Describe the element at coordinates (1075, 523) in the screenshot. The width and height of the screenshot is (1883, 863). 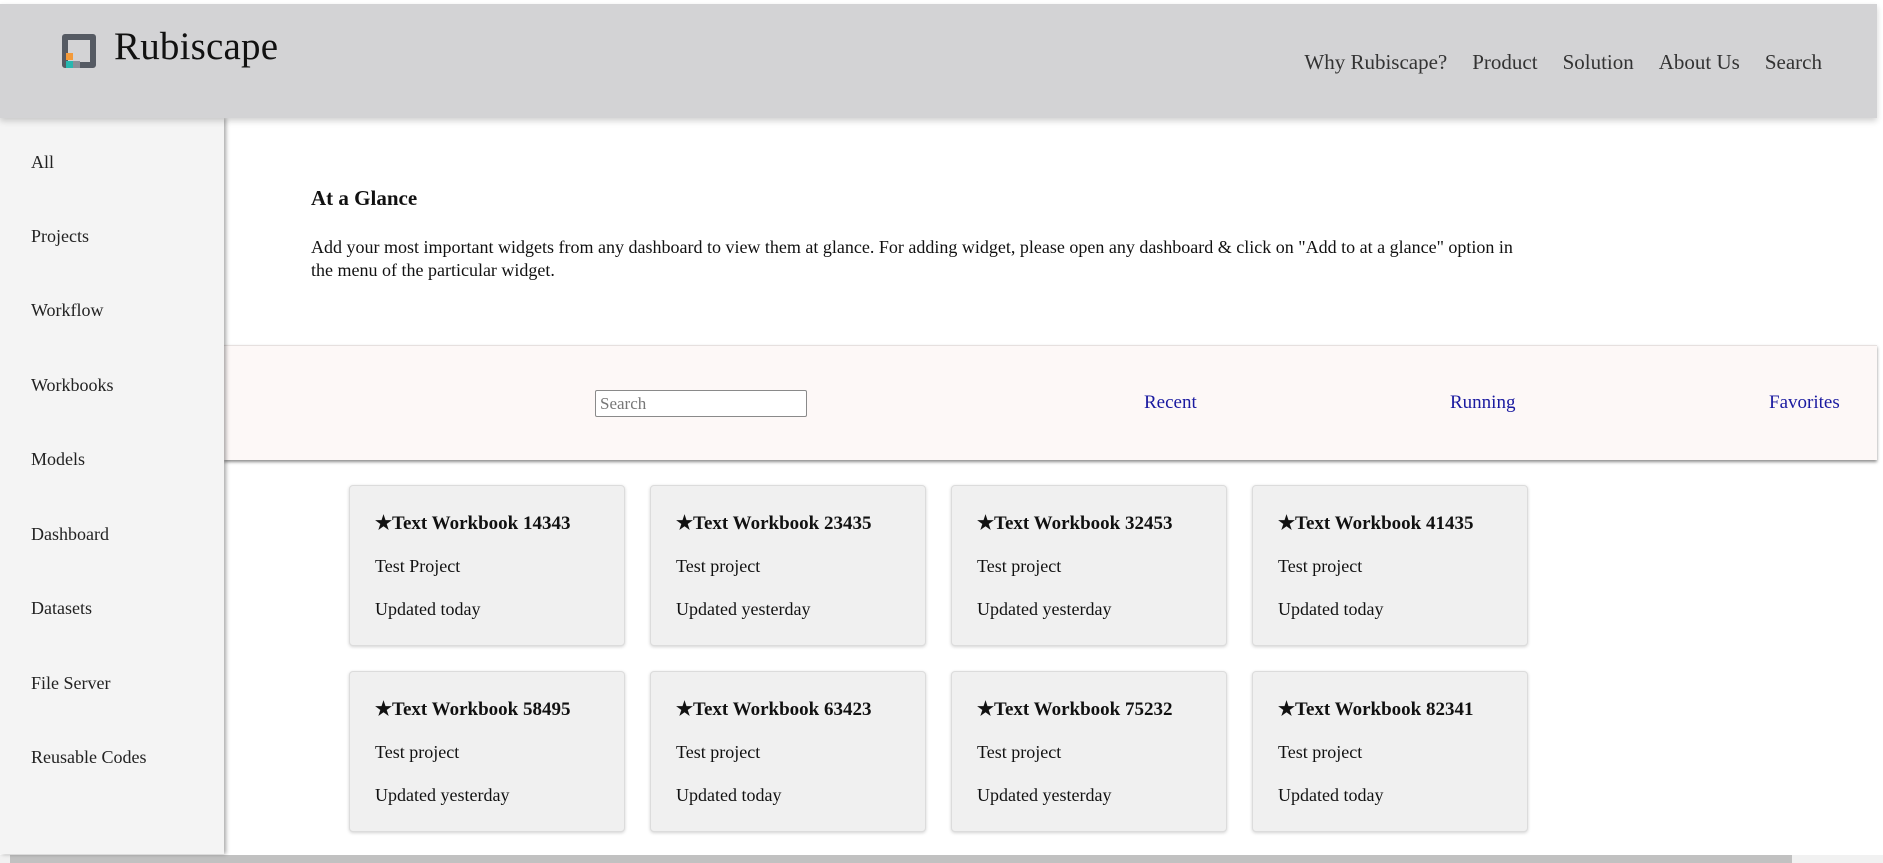
I see `workbook-title: ★Text Workbook 32453` at that location.